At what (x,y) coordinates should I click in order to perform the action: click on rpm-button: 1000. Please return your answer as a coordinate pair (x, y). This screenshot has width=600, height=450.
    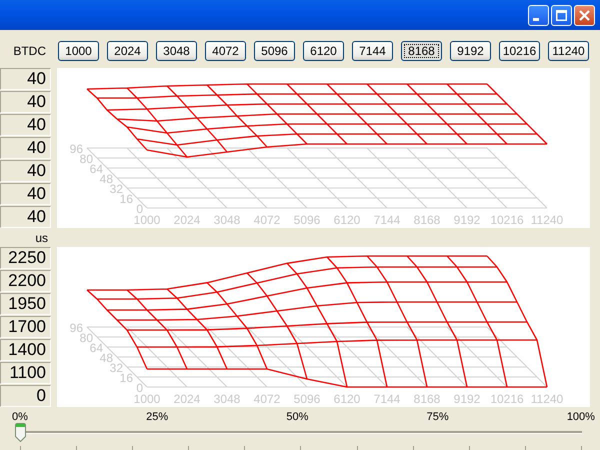
    Looking at the image, I should click on (78, 51).